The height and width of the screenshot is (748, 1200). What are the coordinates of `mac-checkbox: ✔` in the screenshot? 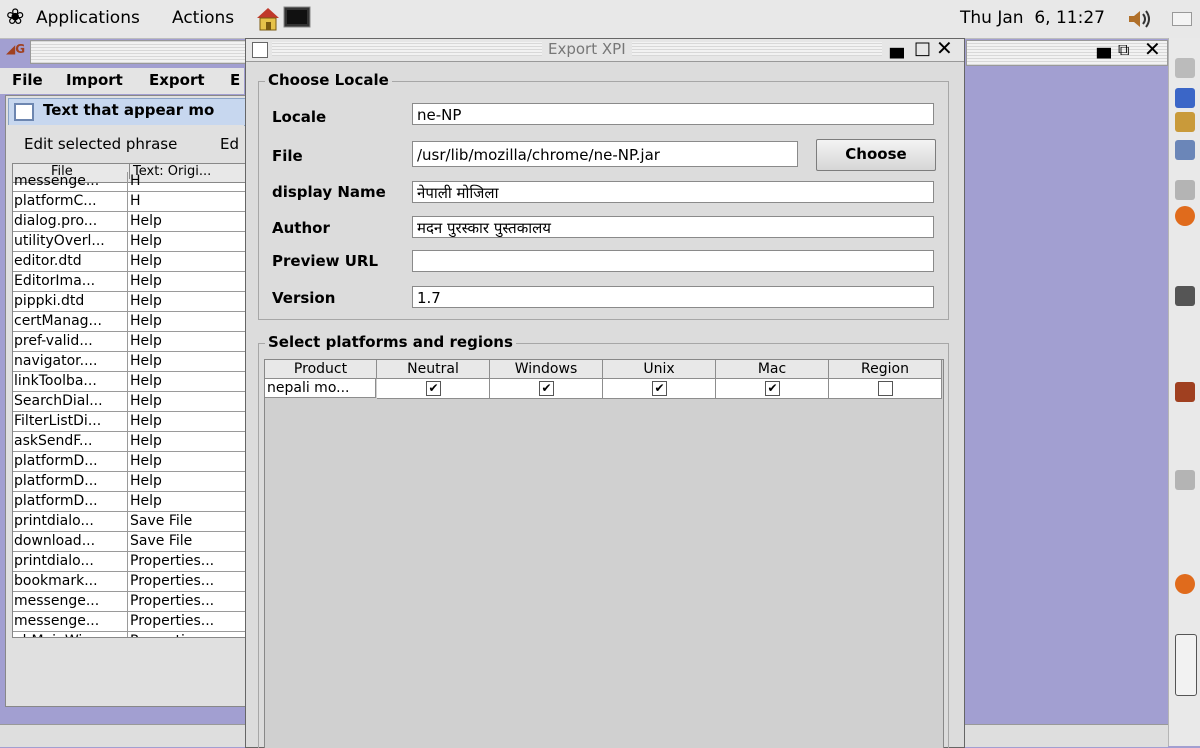 It's located at (772, 388).